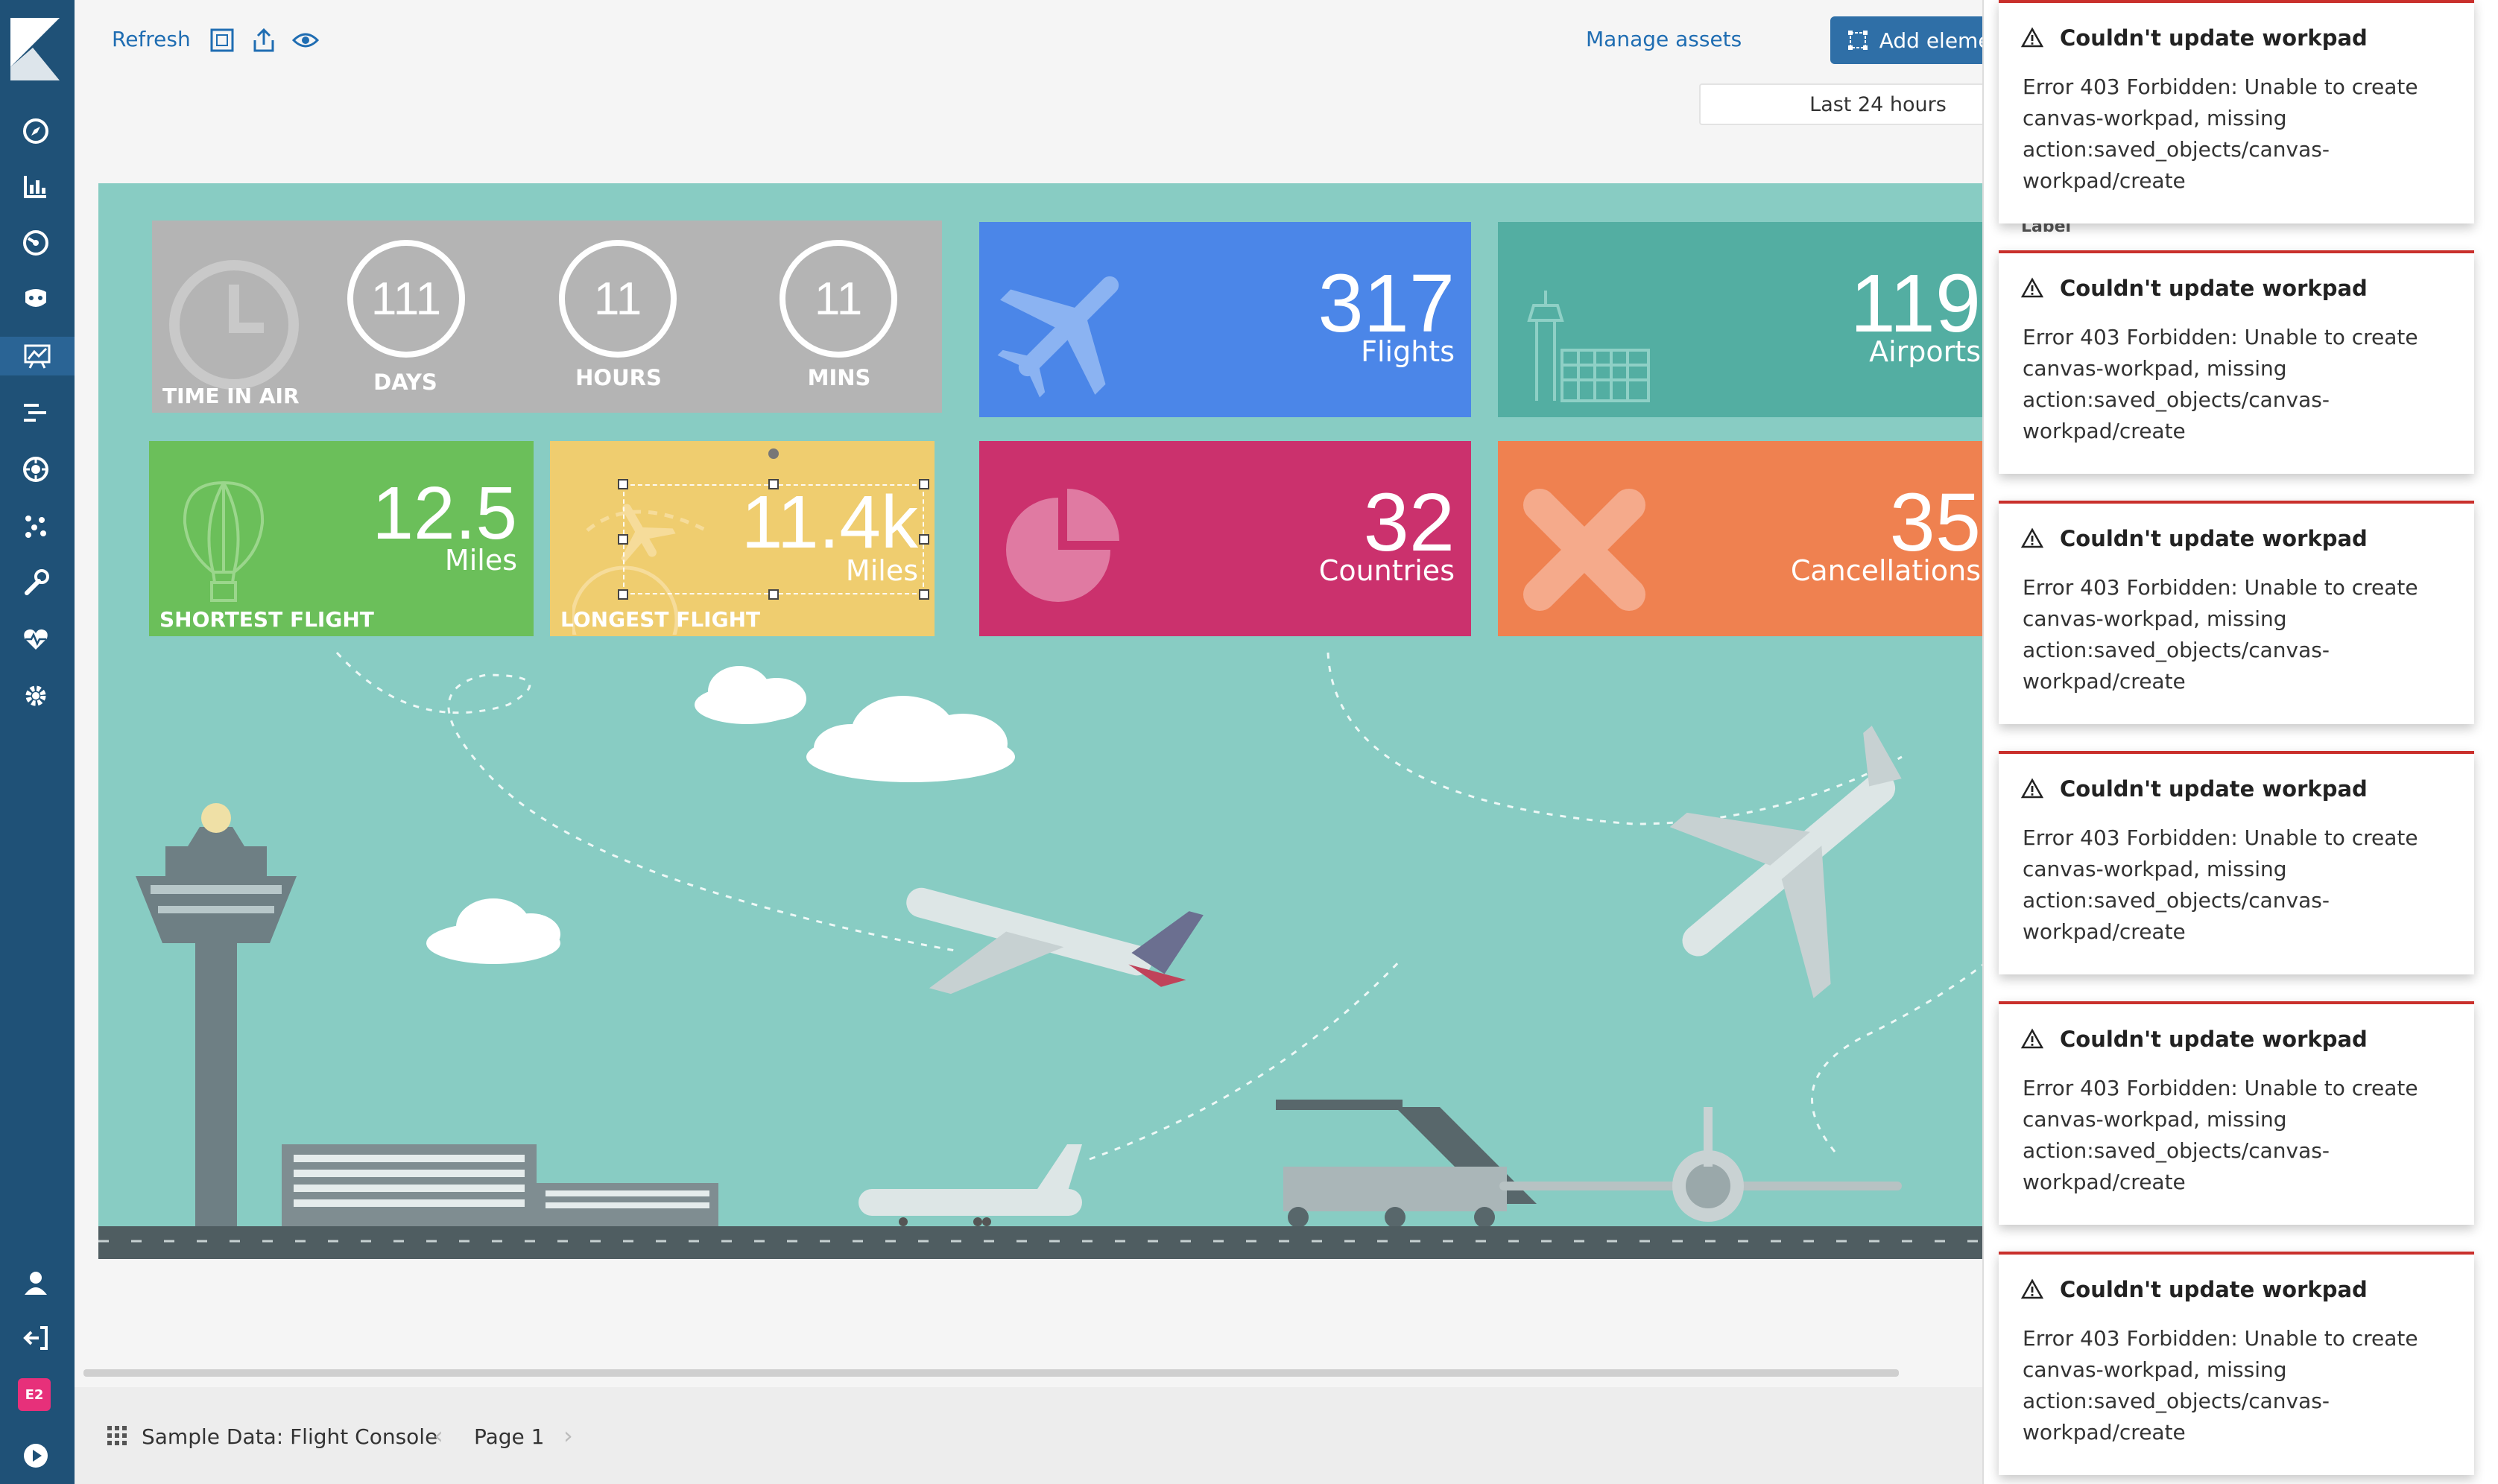  Describe the element at coordinates (1744, 320) in the screenshot. I see `airports-tile: 119 Airports` at that location.